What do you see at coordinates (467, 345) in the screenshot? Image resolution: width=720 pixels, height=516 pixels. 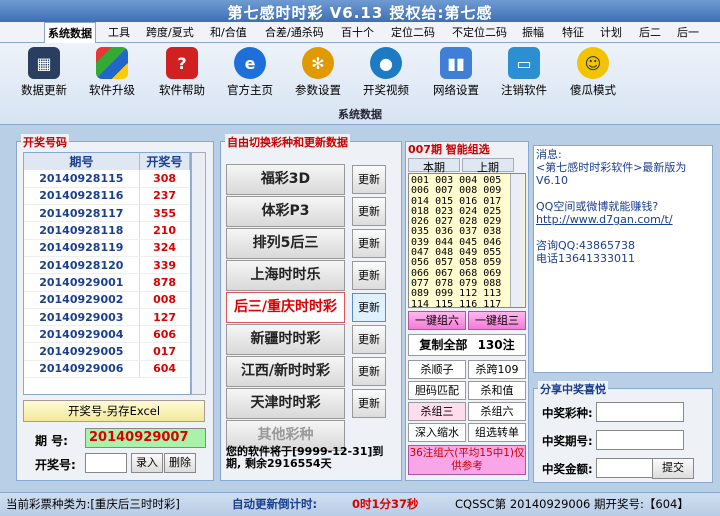 I see `copy-all-button: 复制全部 130注` at bounding box center [467, 345].